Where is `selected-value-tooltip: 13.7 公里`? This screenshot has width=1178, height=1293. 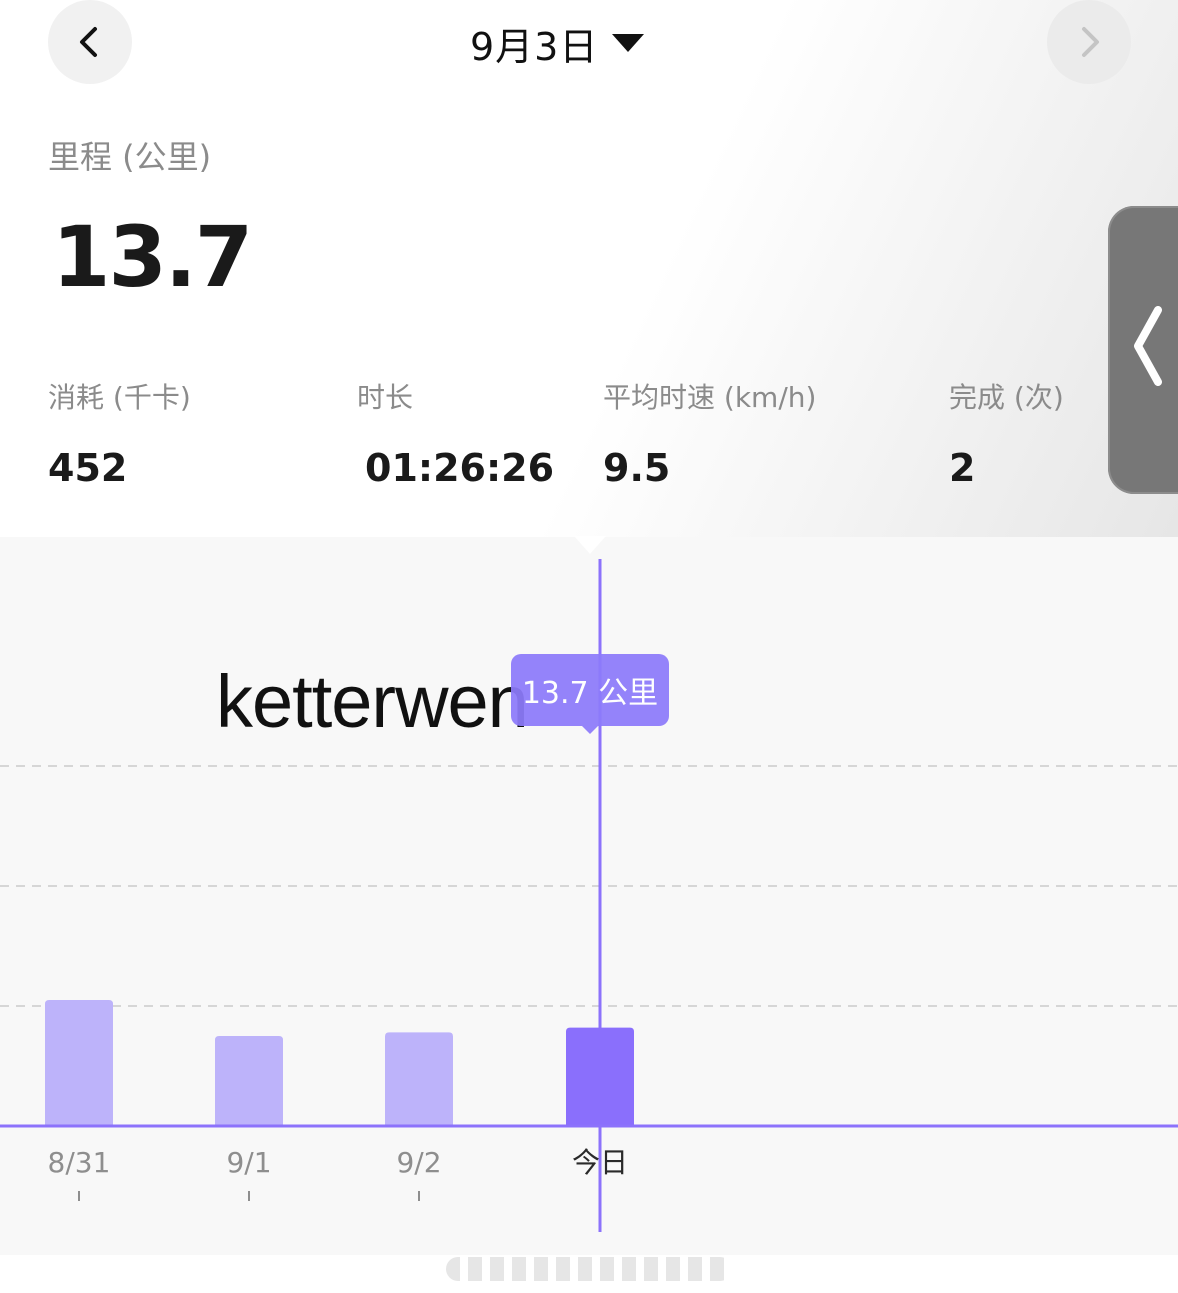 selected-value-tooltip: 13.7 公里 is located at coordinates (590, 694).